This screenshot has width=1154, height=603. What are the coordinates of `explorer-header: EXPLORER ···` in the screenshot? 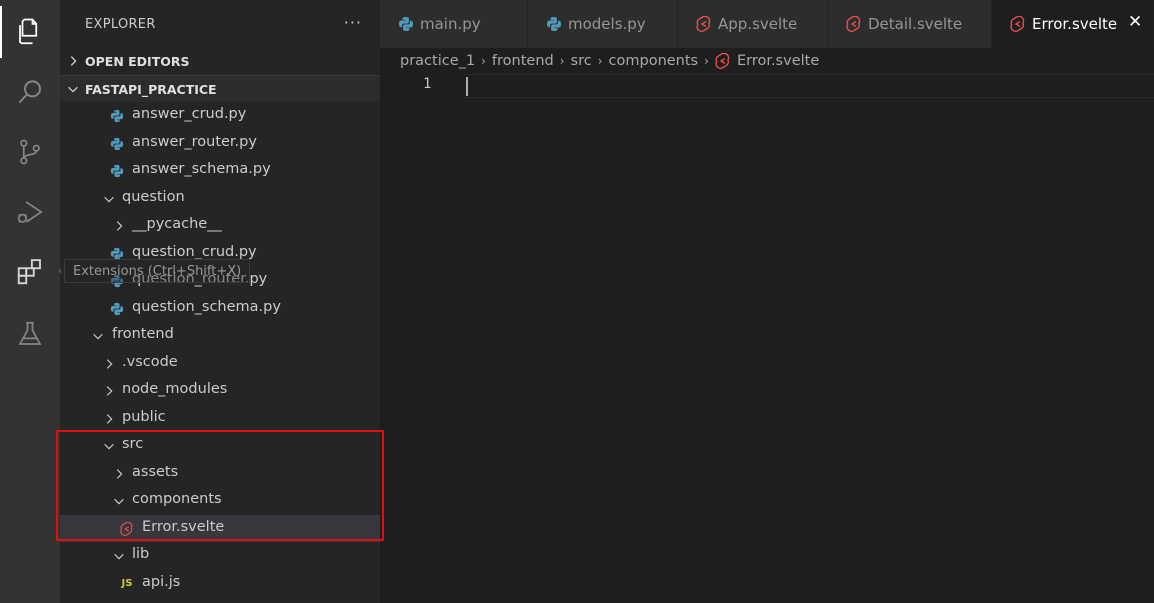 It's located at (220, 24).